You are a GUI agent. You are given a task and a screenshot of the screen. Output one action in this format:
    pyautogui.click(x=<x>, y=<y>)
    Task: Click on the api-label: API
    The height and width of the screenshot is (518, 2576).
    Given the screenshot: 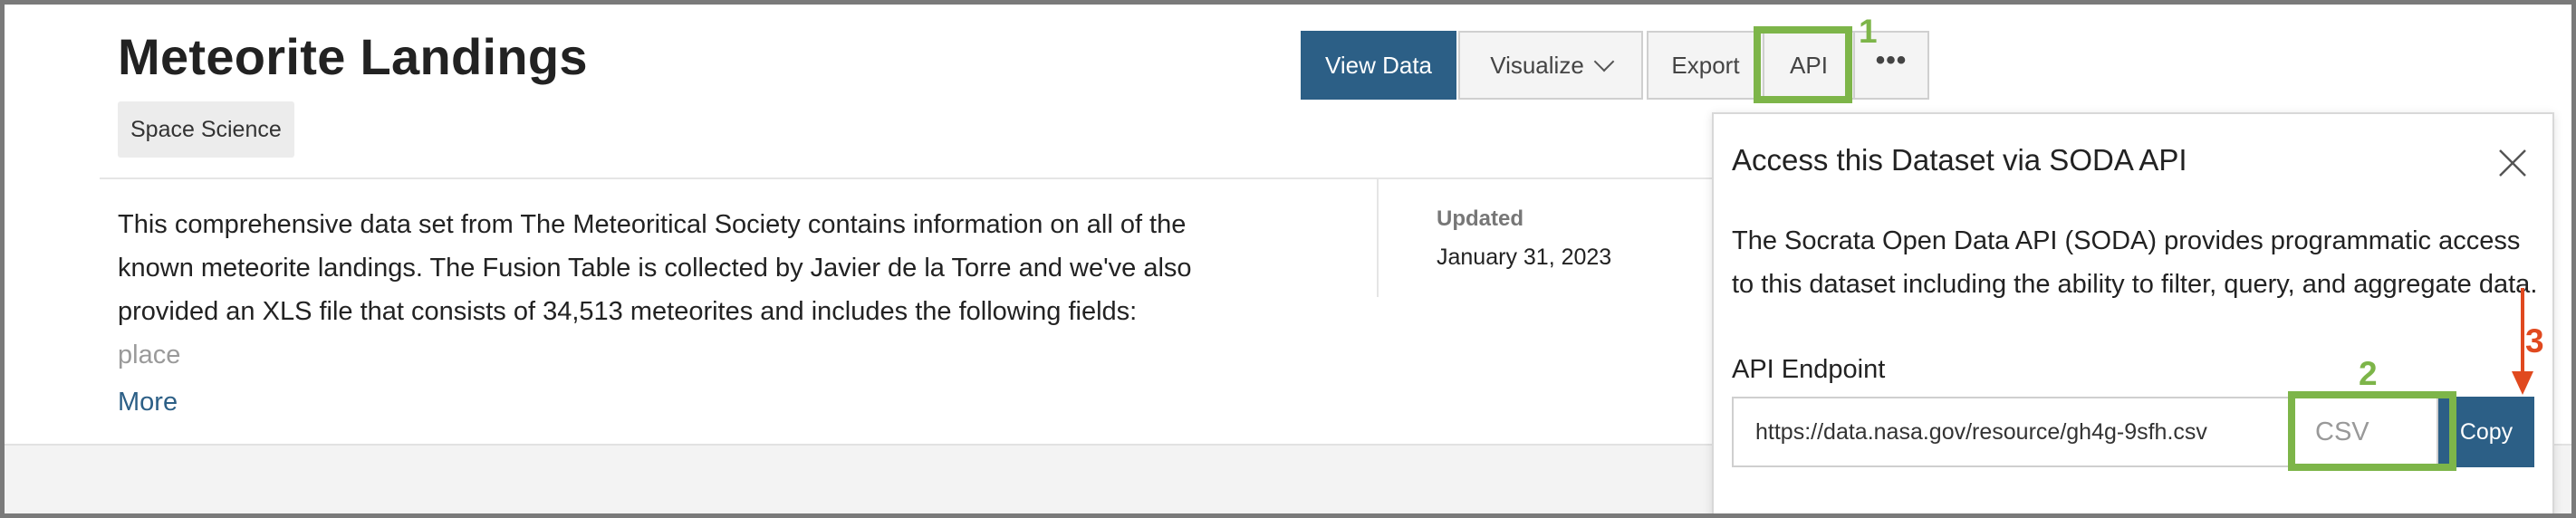 What is the action you would take?
    pyautogui.click(x=1809, y=65)
    